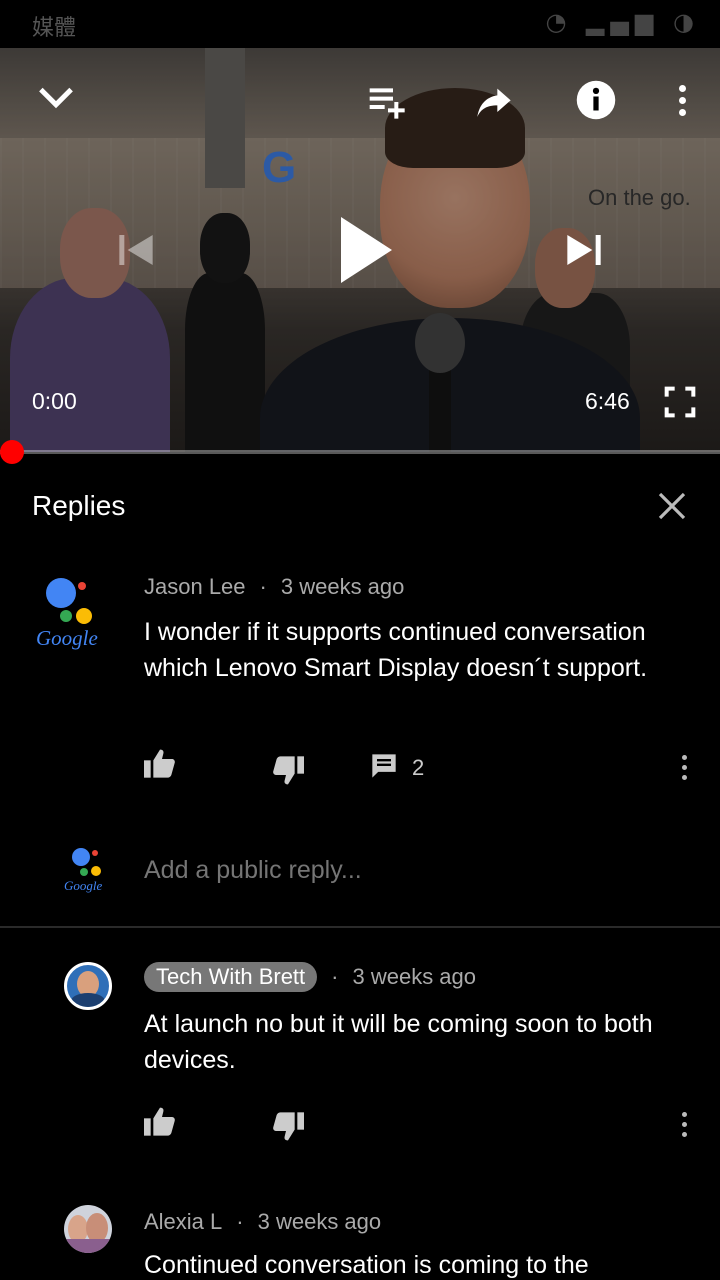  What do you see at coordinates (672, 506) in the screenshot?
I see `close-icon` at bounding box center [672, 506].